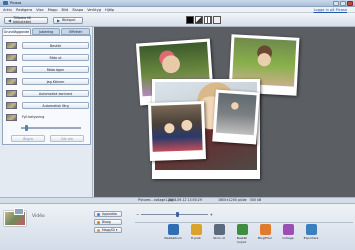 This screenshot has width=355, height=250. What do you see at coordinates (177, 3) in the screenshot?
I see `window-titlebar: Picasa` at bounding box center [177, 3].